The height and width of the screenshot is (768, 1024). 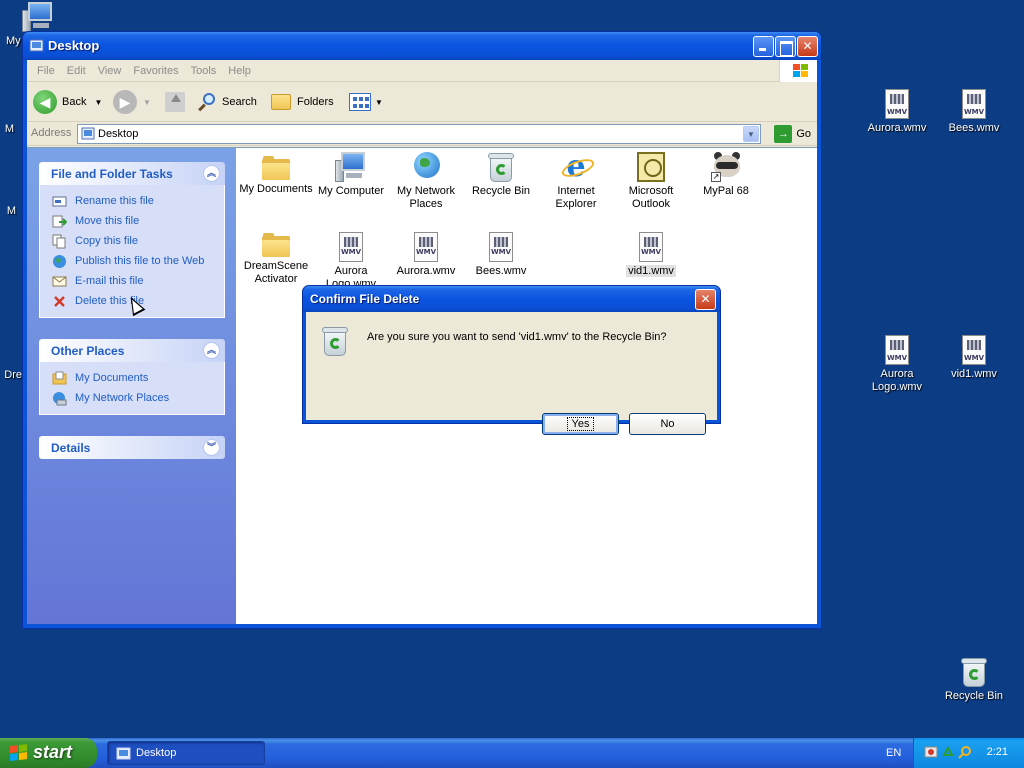 What do you see at coordinates (7, 128) in the screenshot?
I see `desktop-icon-left-2: M` at bounding box center [7, 128].